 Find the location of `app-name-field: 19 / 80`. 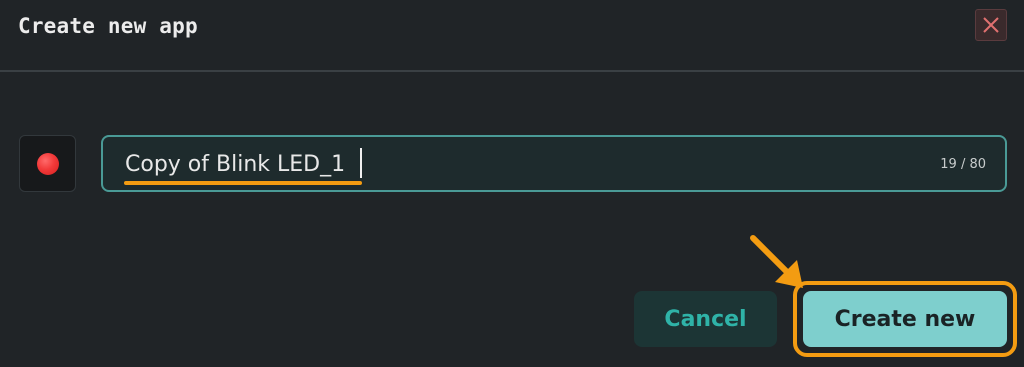

app-name-field: 19 / 80 is located at coordinates (554, 163).